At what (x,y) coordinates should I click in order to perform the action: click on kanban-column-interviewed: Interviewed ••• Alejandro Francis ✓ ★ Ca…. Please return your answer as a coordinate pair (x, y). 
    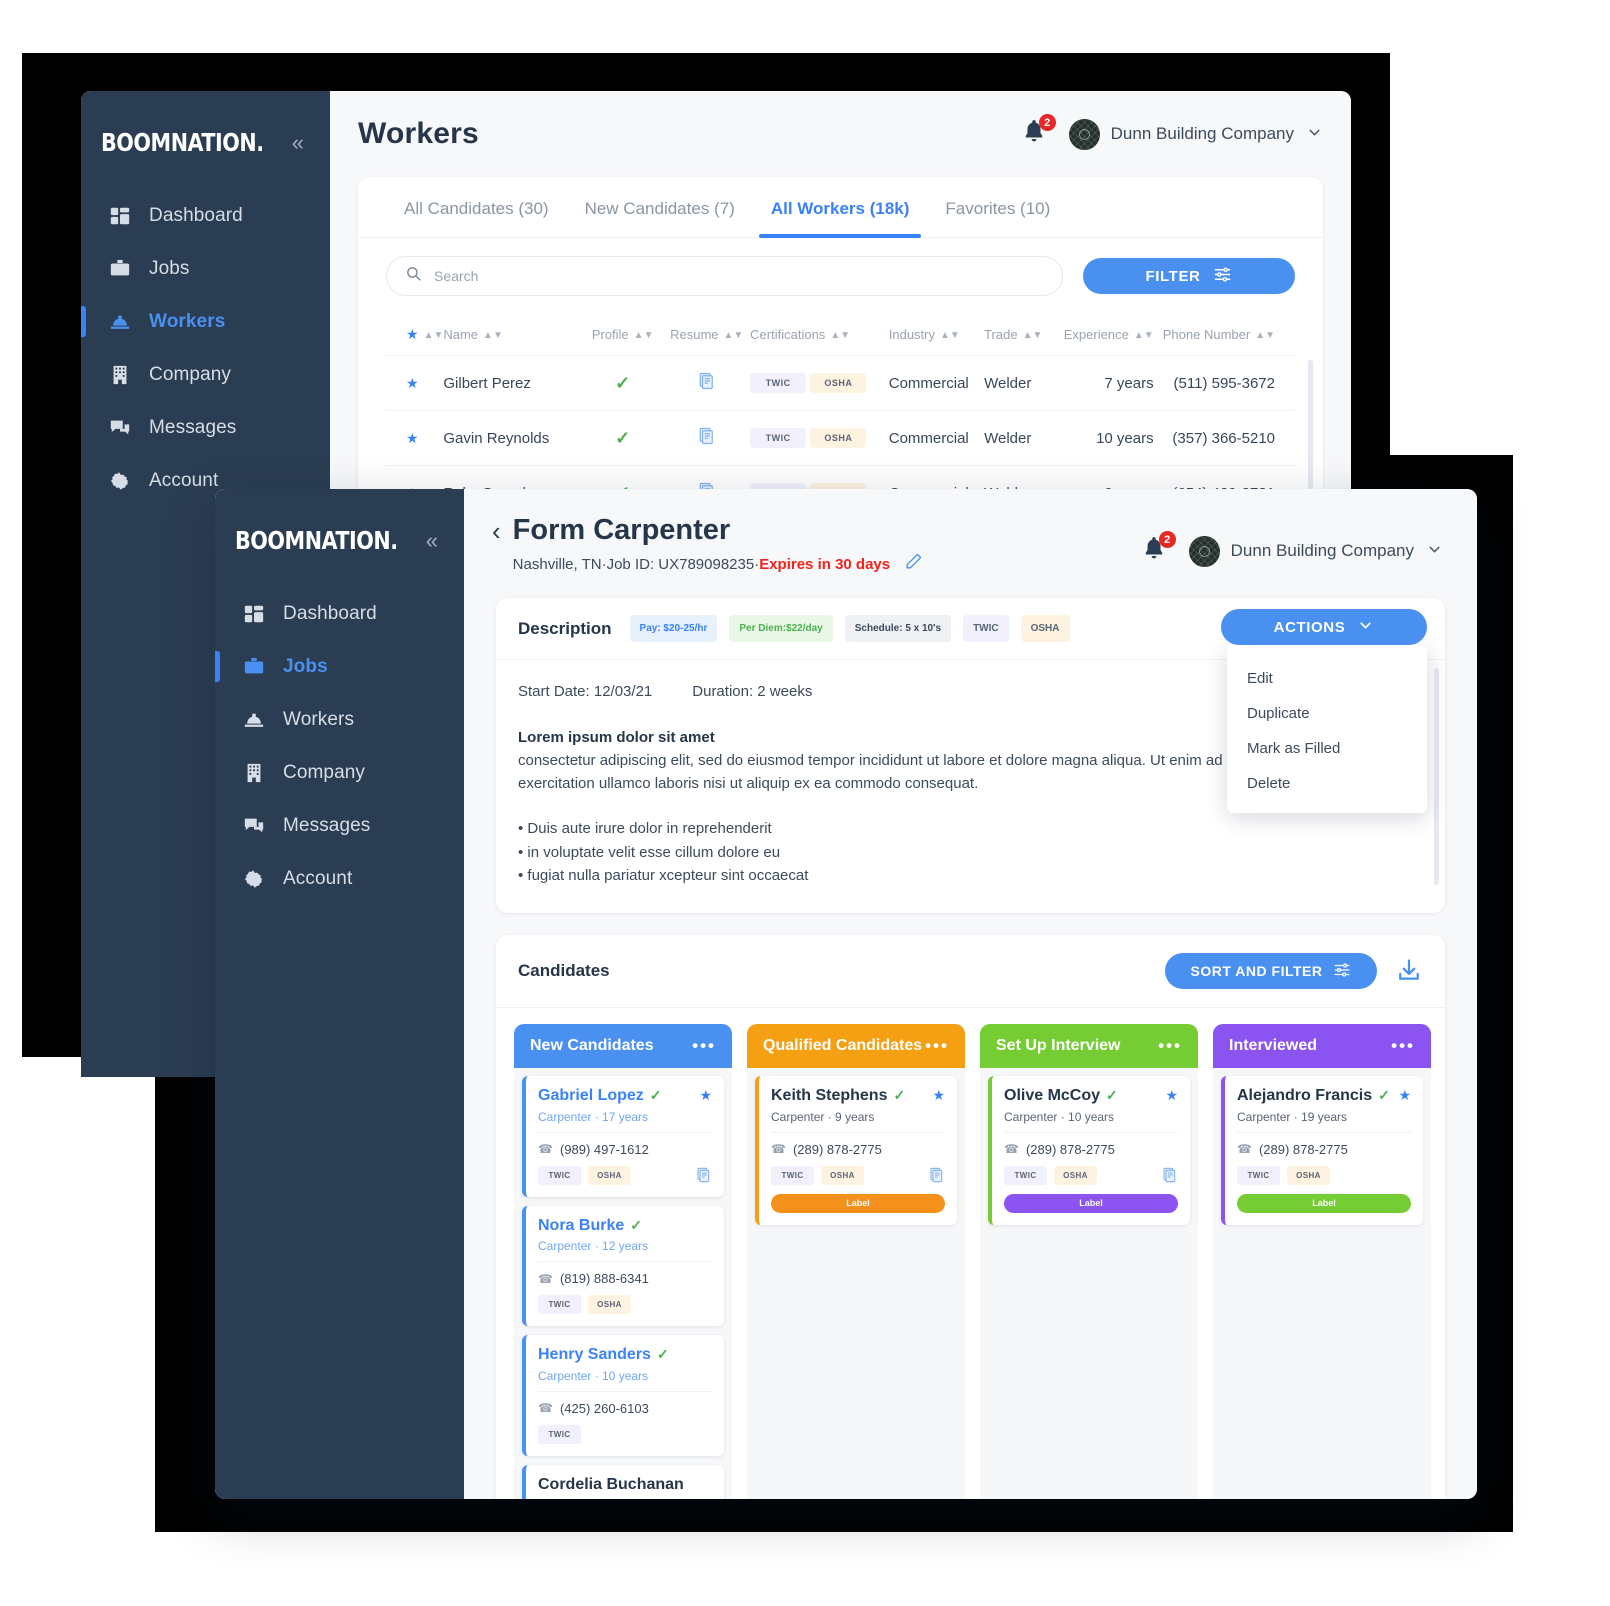
    Looking at the image, I should click on (1322, 1261).